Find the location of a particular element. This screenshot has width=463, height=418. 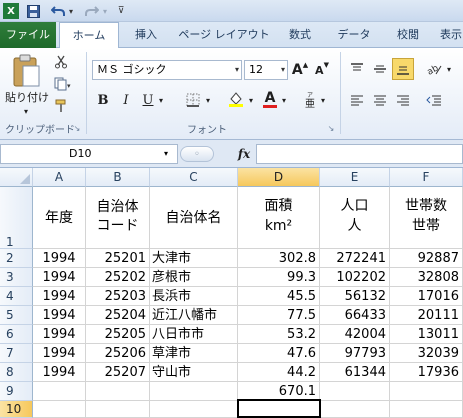

table-cell: 草津市 is located at coordinates (194, 353).